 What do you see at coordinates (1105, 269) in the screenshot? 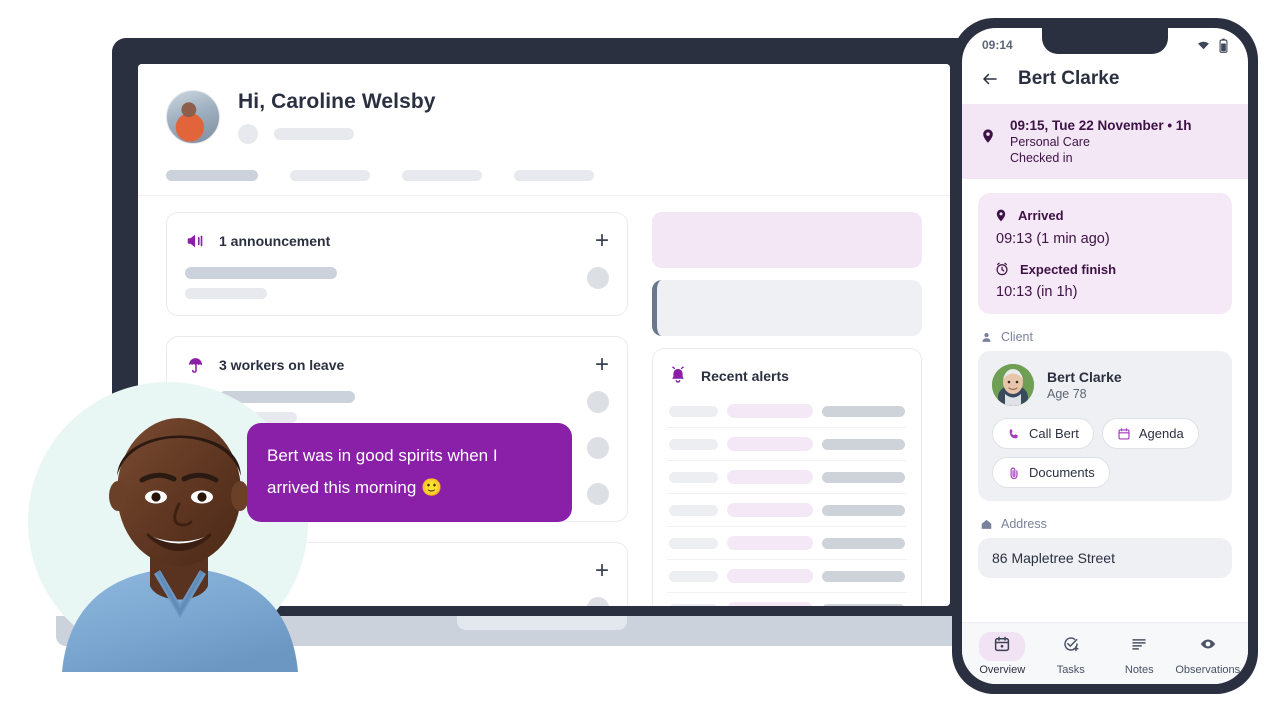
I see `expected-finish-row: Expected finish` at bounding box center [1105, 269].